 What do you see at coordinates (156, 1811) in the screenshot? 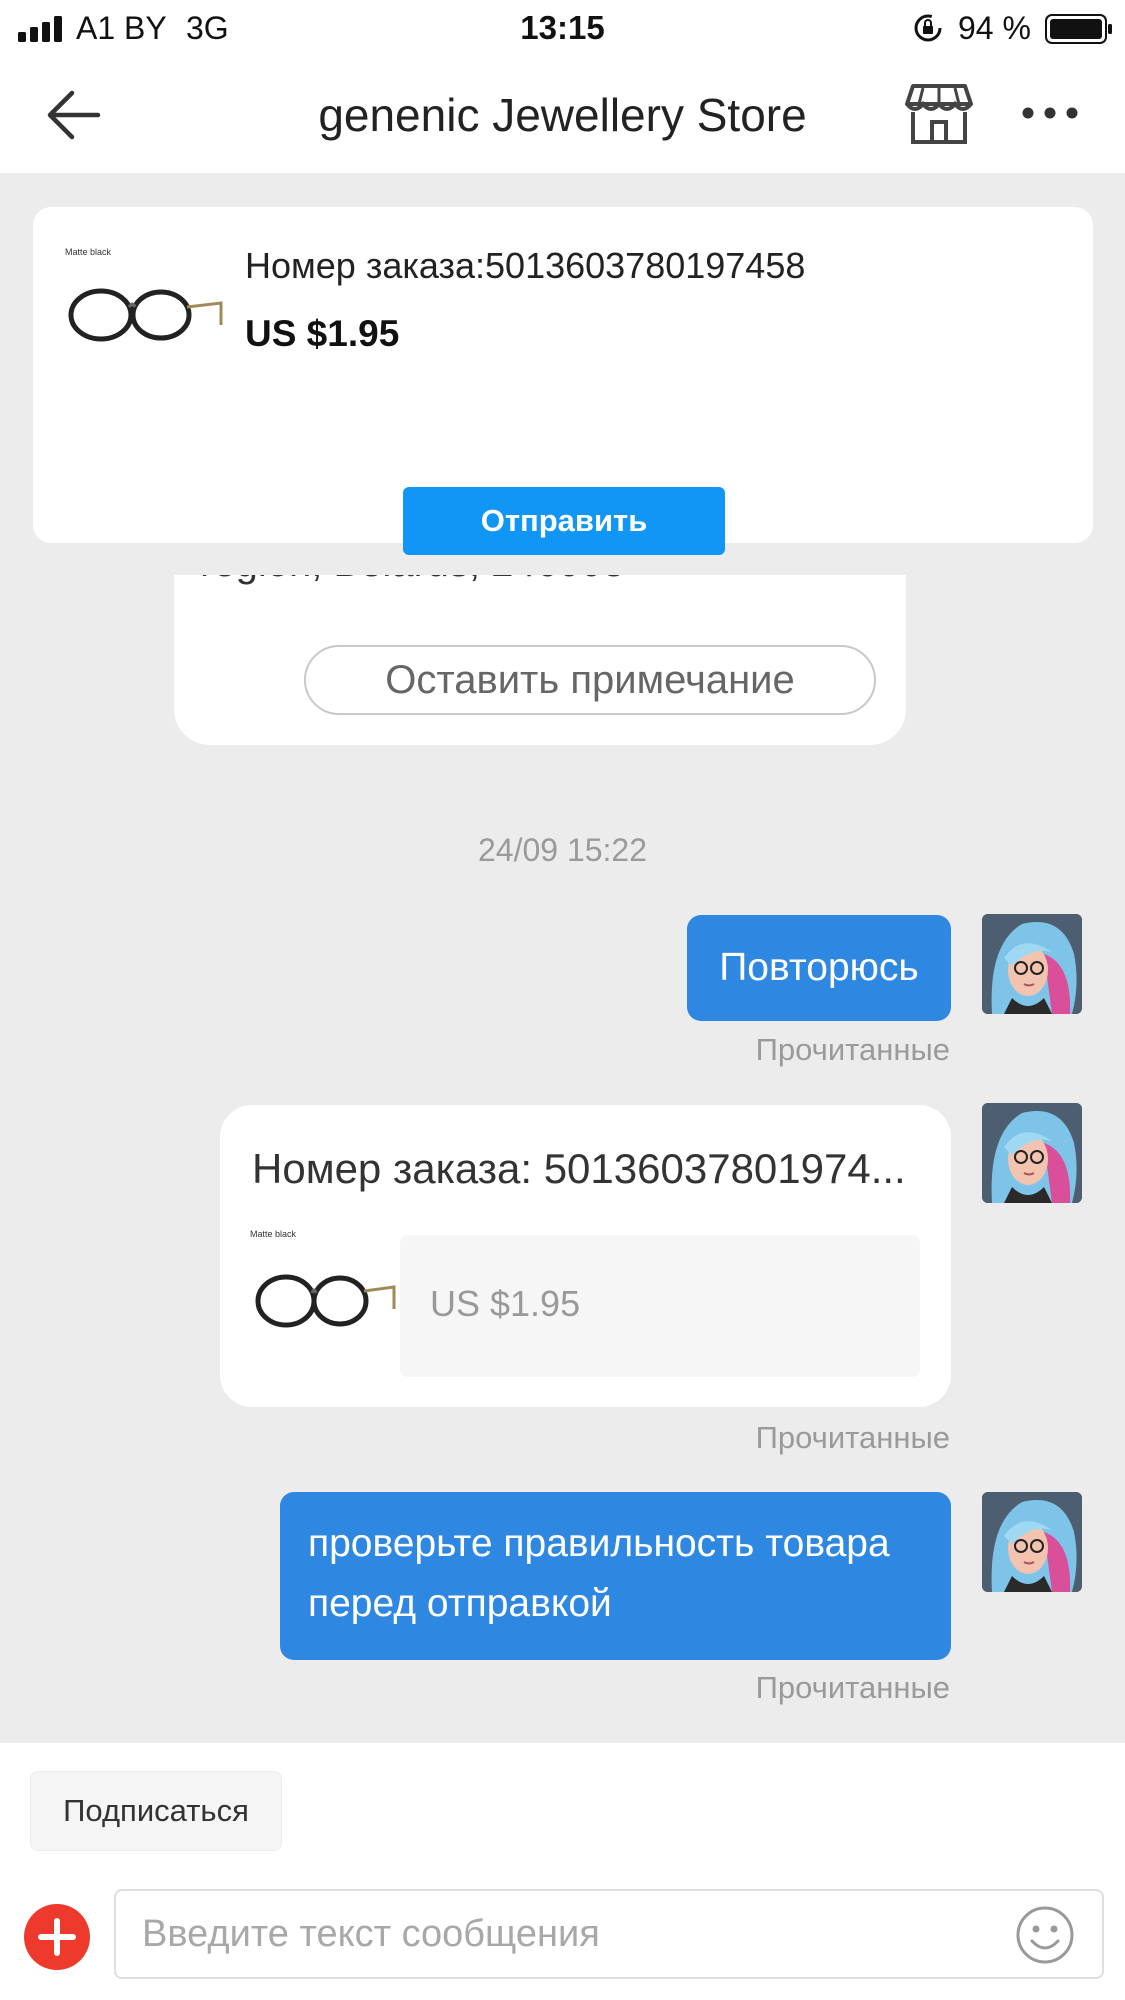
I see `subscribe-button: Подписаться` at bounding box center [156, 1811].